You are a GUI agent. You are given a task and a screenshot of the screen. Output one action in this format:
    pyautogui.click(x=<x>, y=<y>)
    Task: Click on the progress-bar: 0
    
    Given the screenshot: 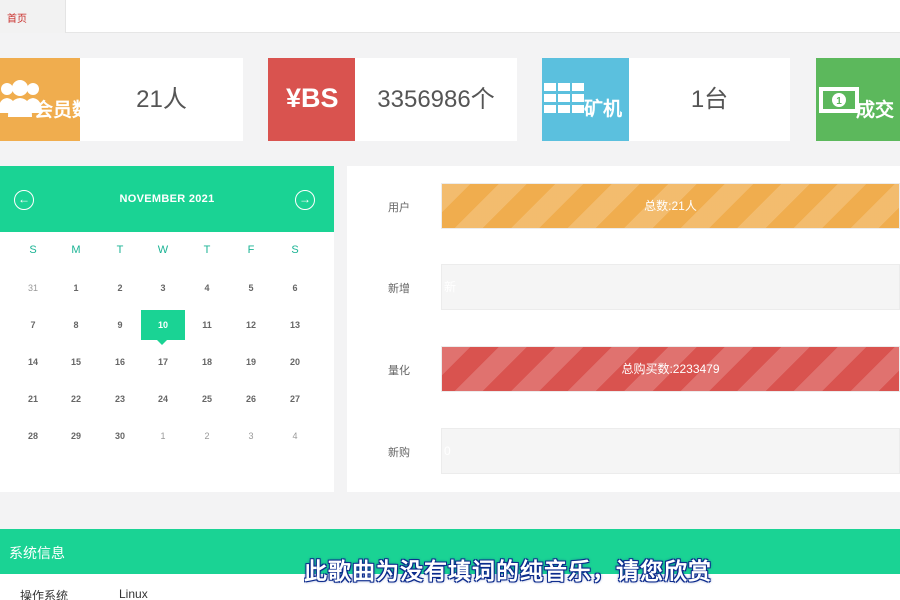 What is the action you would take?
    pyautogui.click(x=670, y=451)
    